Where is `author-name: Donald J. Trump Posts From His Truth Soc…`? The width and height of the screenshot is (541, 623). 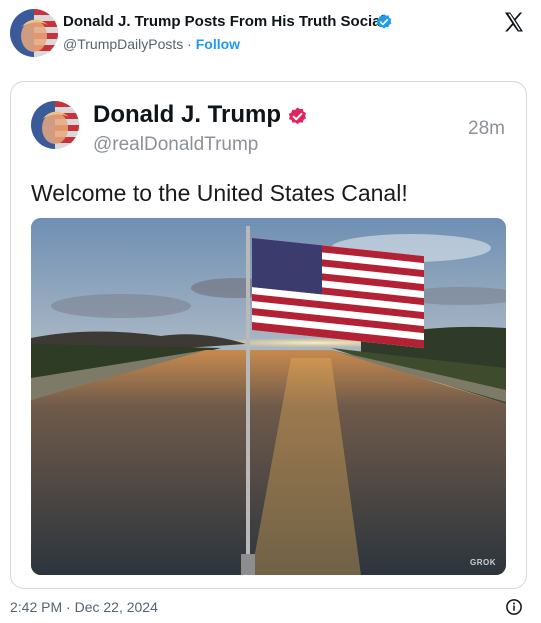 author-name: Donald J. Trump Posts From His Truth Soc… is located at coordinates (224, 21).